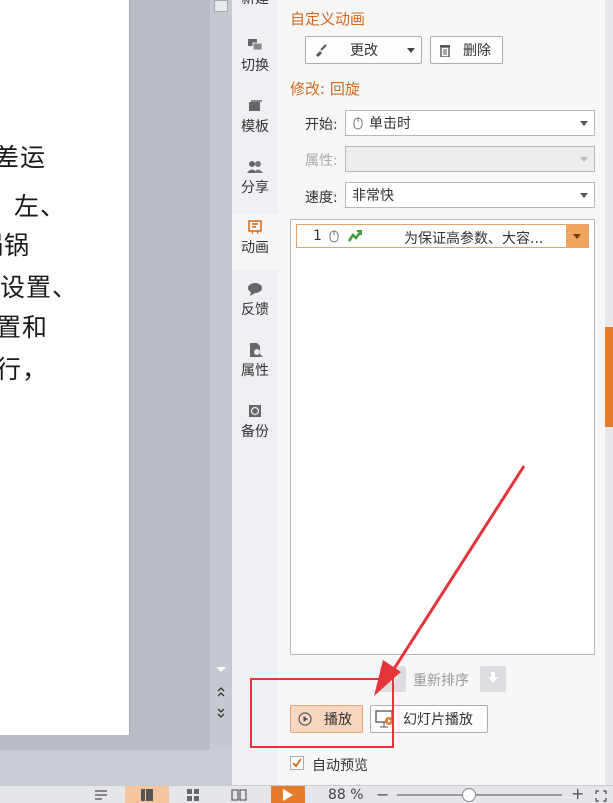  I want to click on change-button-label: 更改, so click(364, 51).